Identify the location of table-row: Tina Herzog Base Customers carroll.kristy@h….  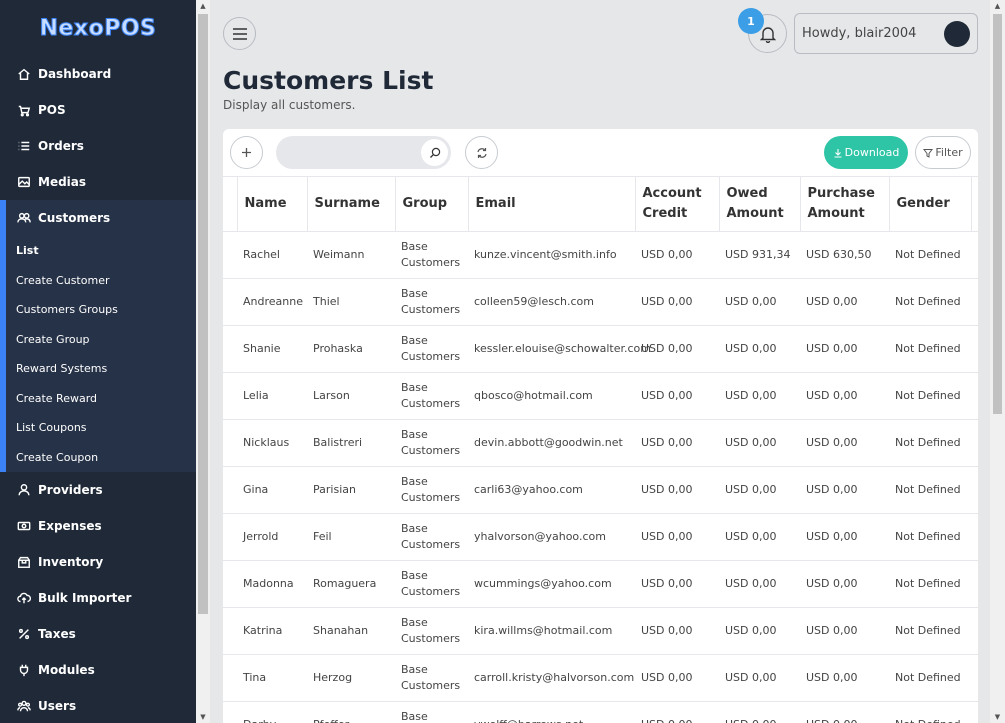
(600, 678).